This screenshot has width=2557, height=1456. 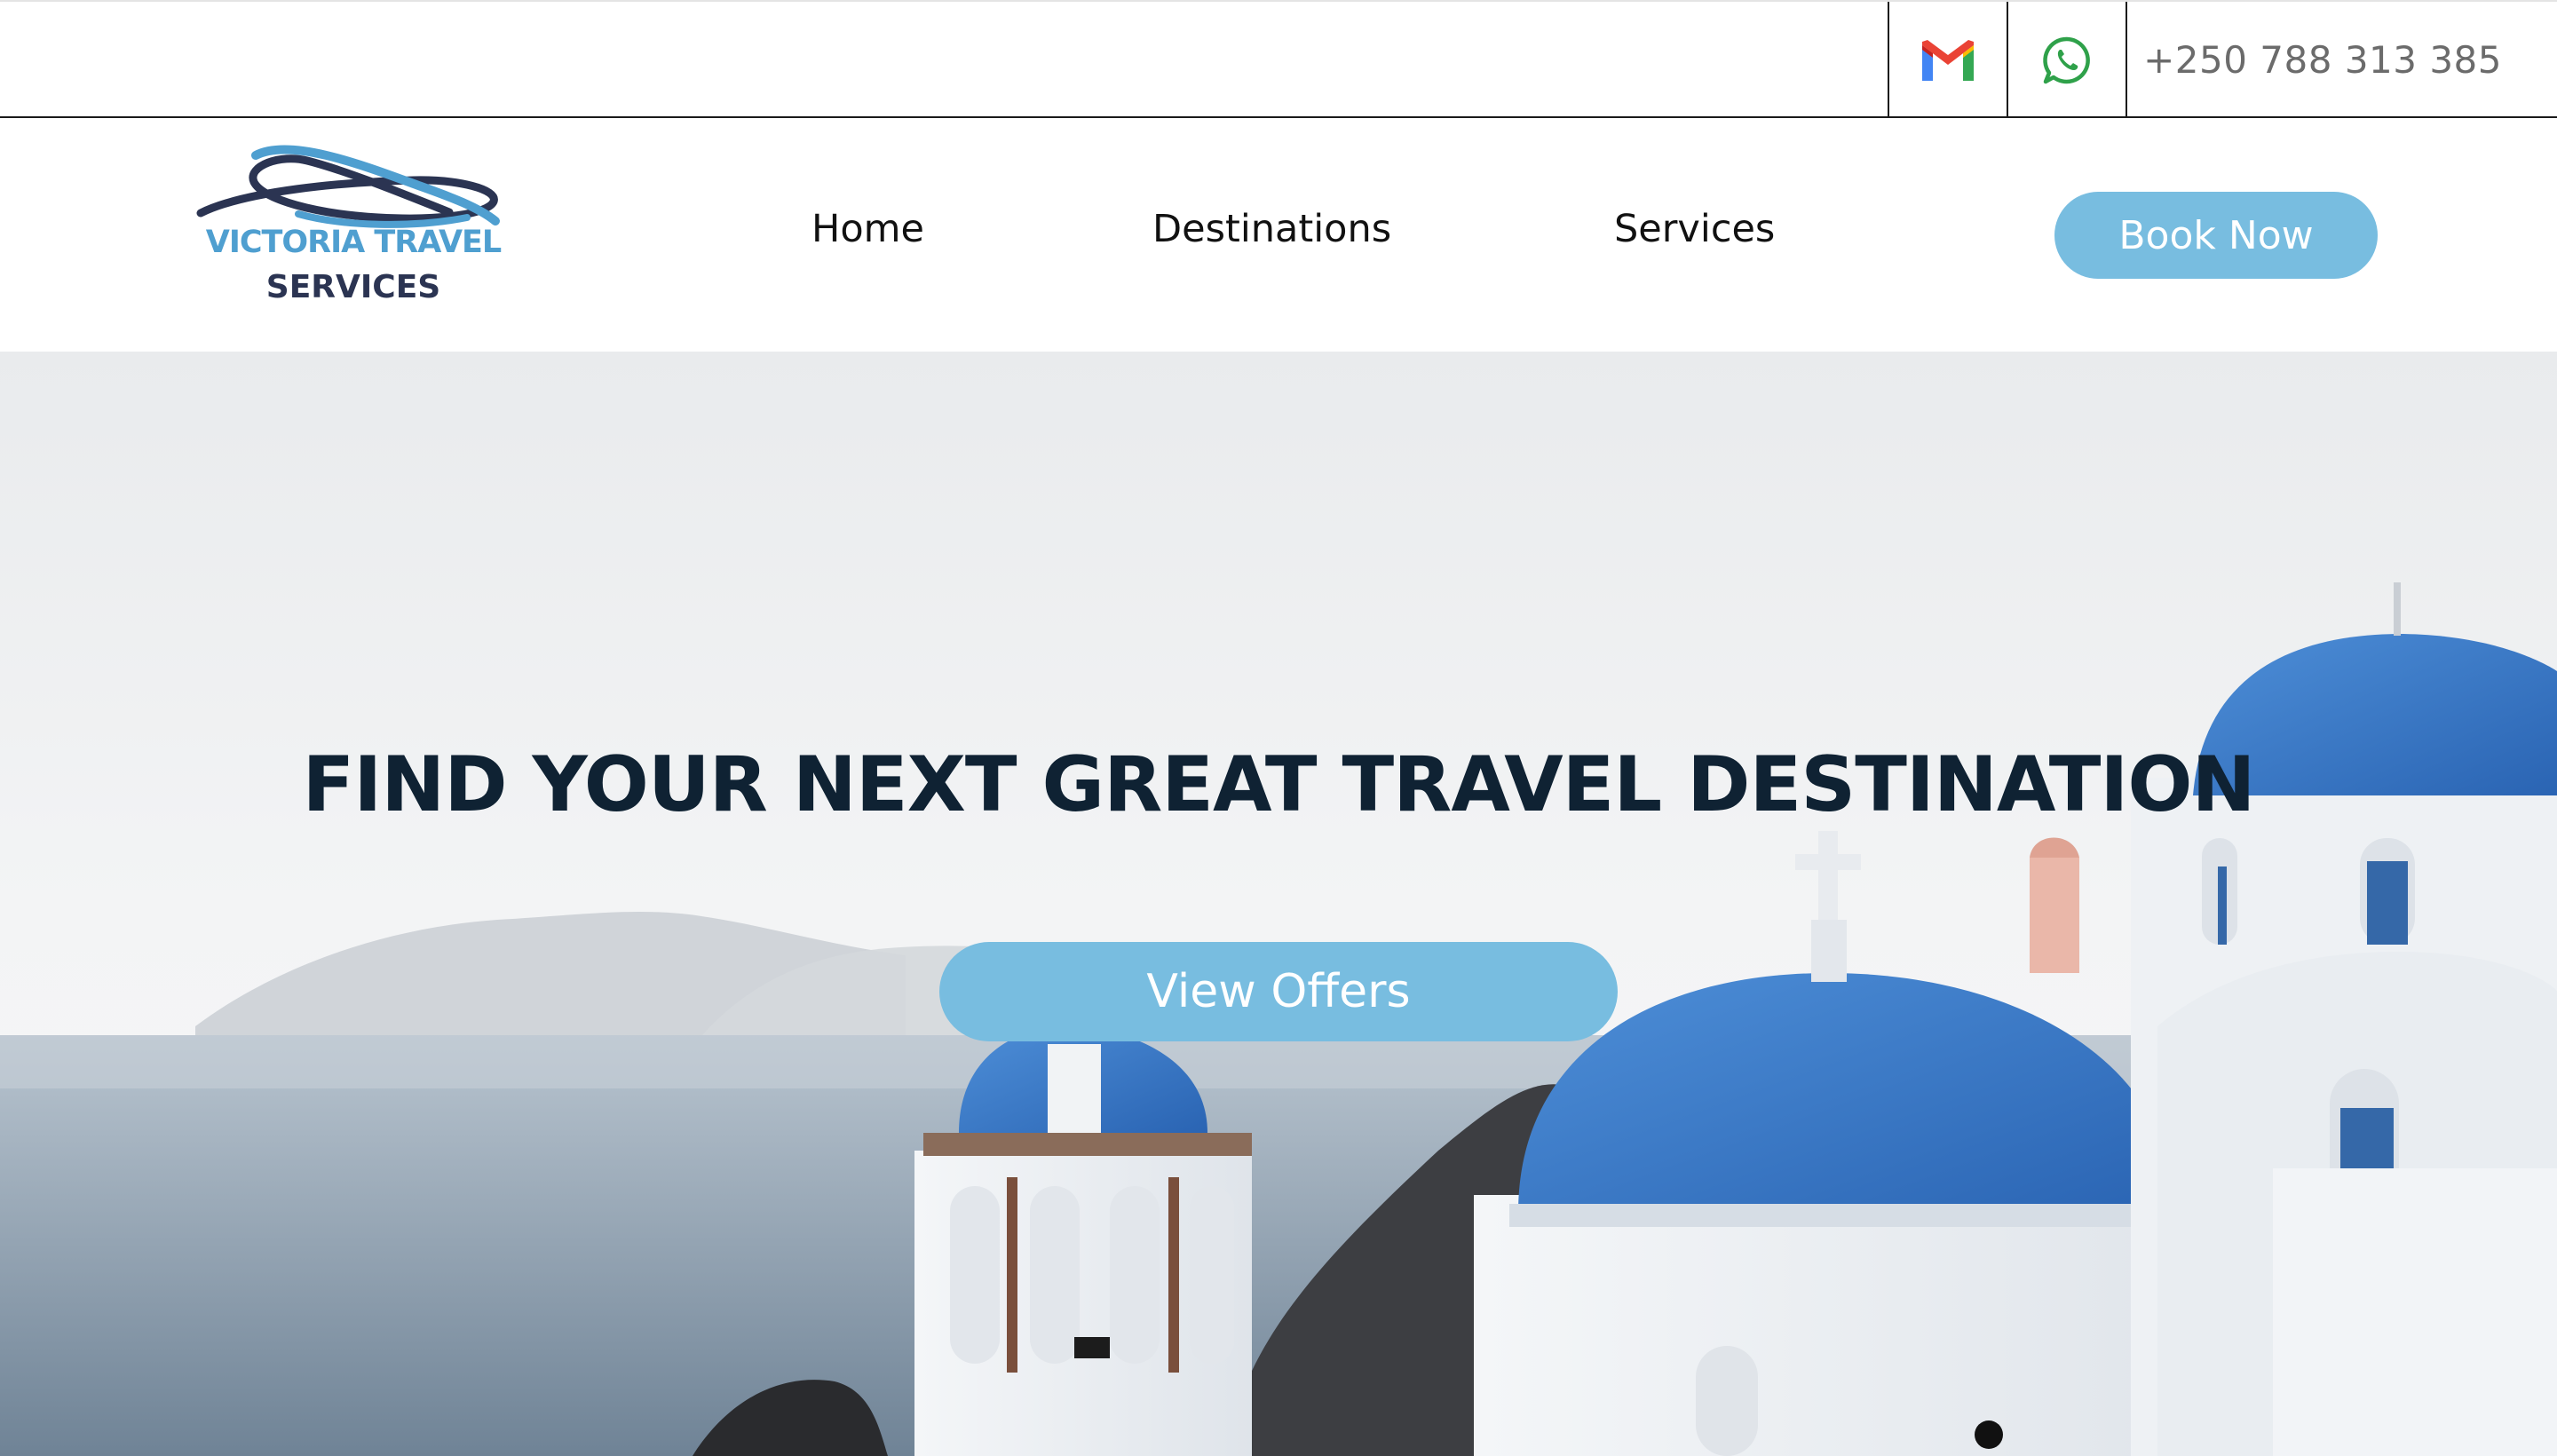 I want to click on logo: VICTORIA TRAVEL SERVICES, so click(x=347, y=222).